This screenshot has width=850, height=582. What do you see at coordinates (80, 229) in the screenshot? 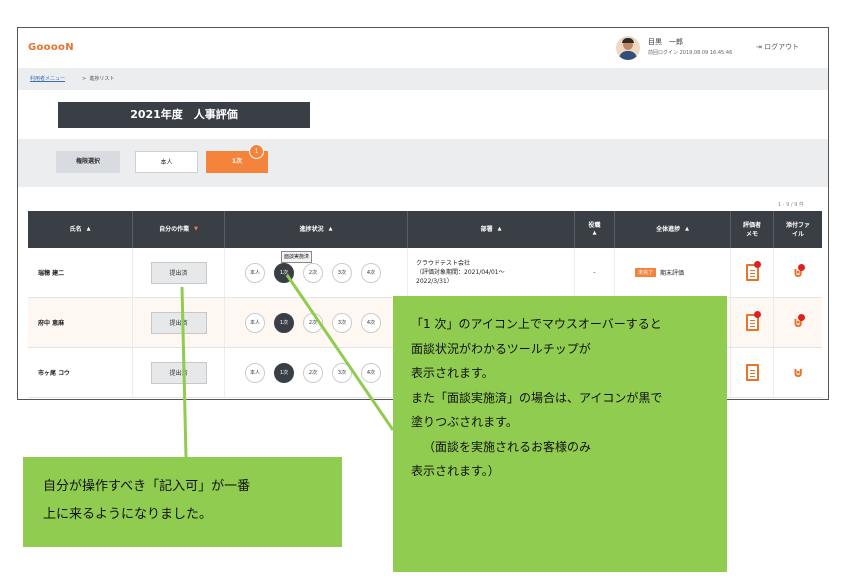
I see `col-name: 氏名 ▲` at bounding box center [80, 229].